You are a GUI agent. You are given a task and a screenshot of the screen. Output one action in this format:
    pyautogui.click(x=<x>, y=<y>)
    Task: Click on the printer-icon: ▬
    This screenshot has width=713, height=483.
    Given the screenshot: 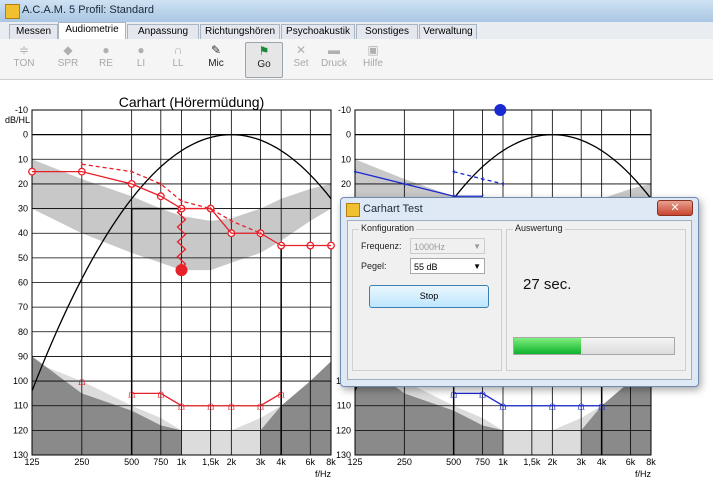 What is the action you would take?
    pyautogui.click(x=334, y=50)
    